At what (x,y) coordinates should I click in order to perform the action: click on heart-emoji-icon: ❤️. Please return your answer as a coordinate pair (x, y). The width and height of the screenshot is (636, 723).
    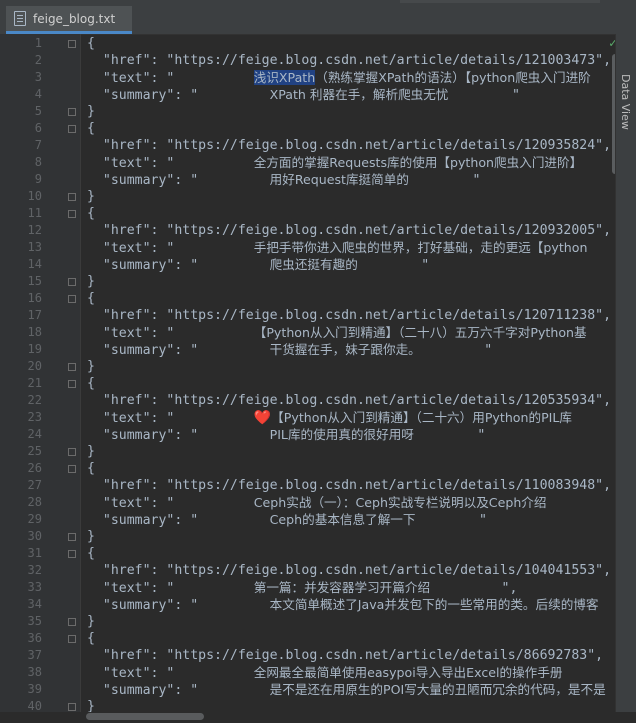
    Looking at the image, I should click on (262, 418).